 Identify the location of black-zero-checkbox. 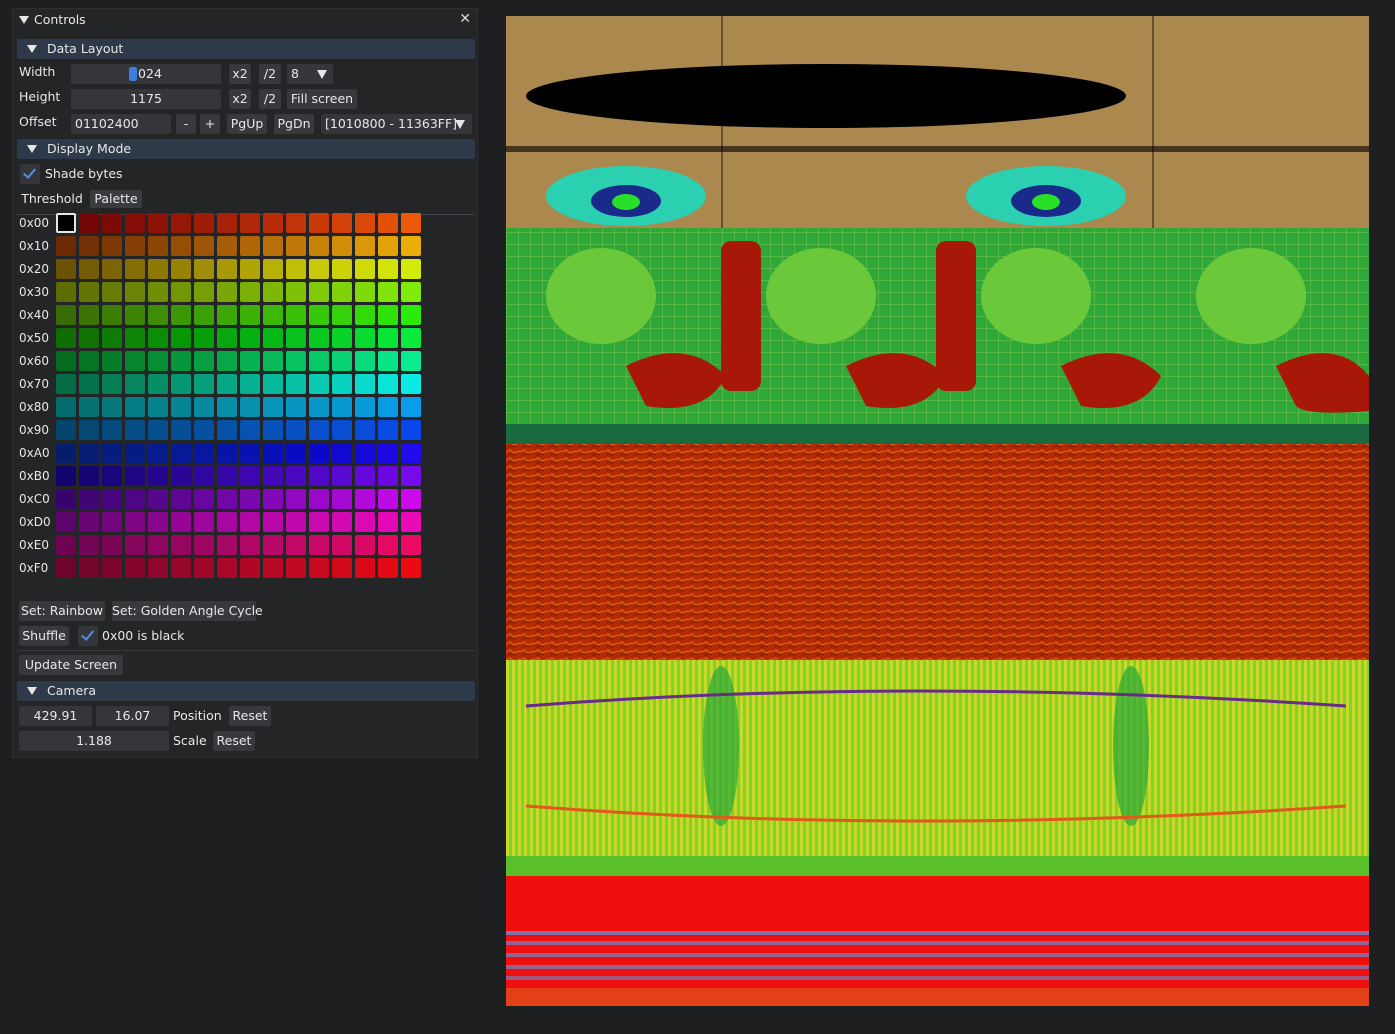
(88, 636).